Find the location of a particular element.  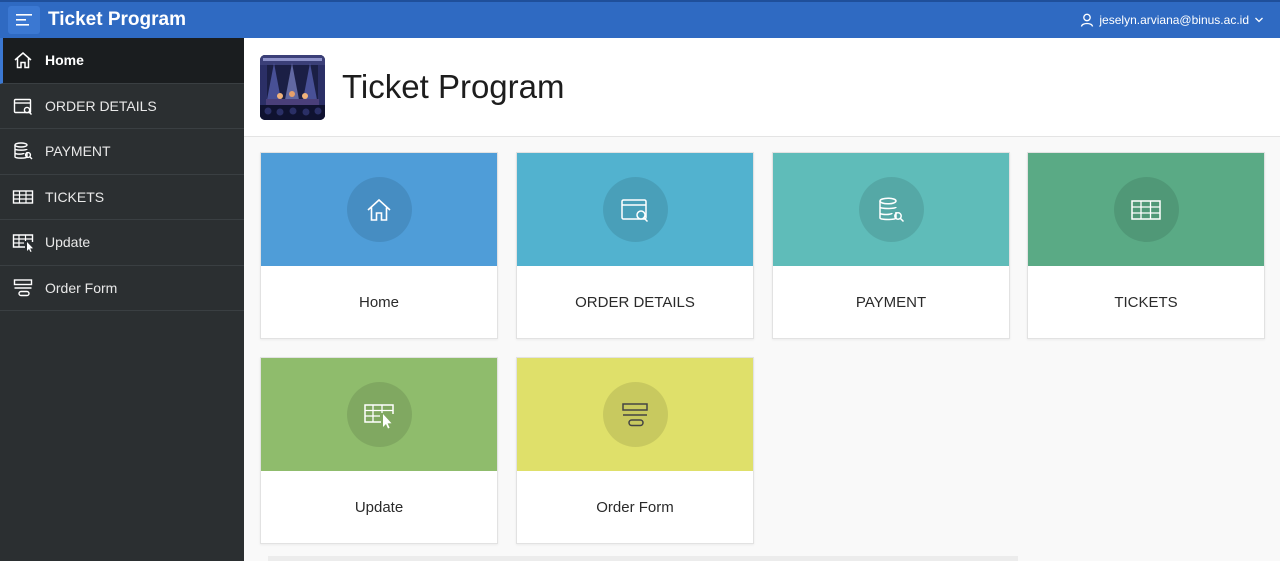

card-update: Update is located at coordinates (379, 450).